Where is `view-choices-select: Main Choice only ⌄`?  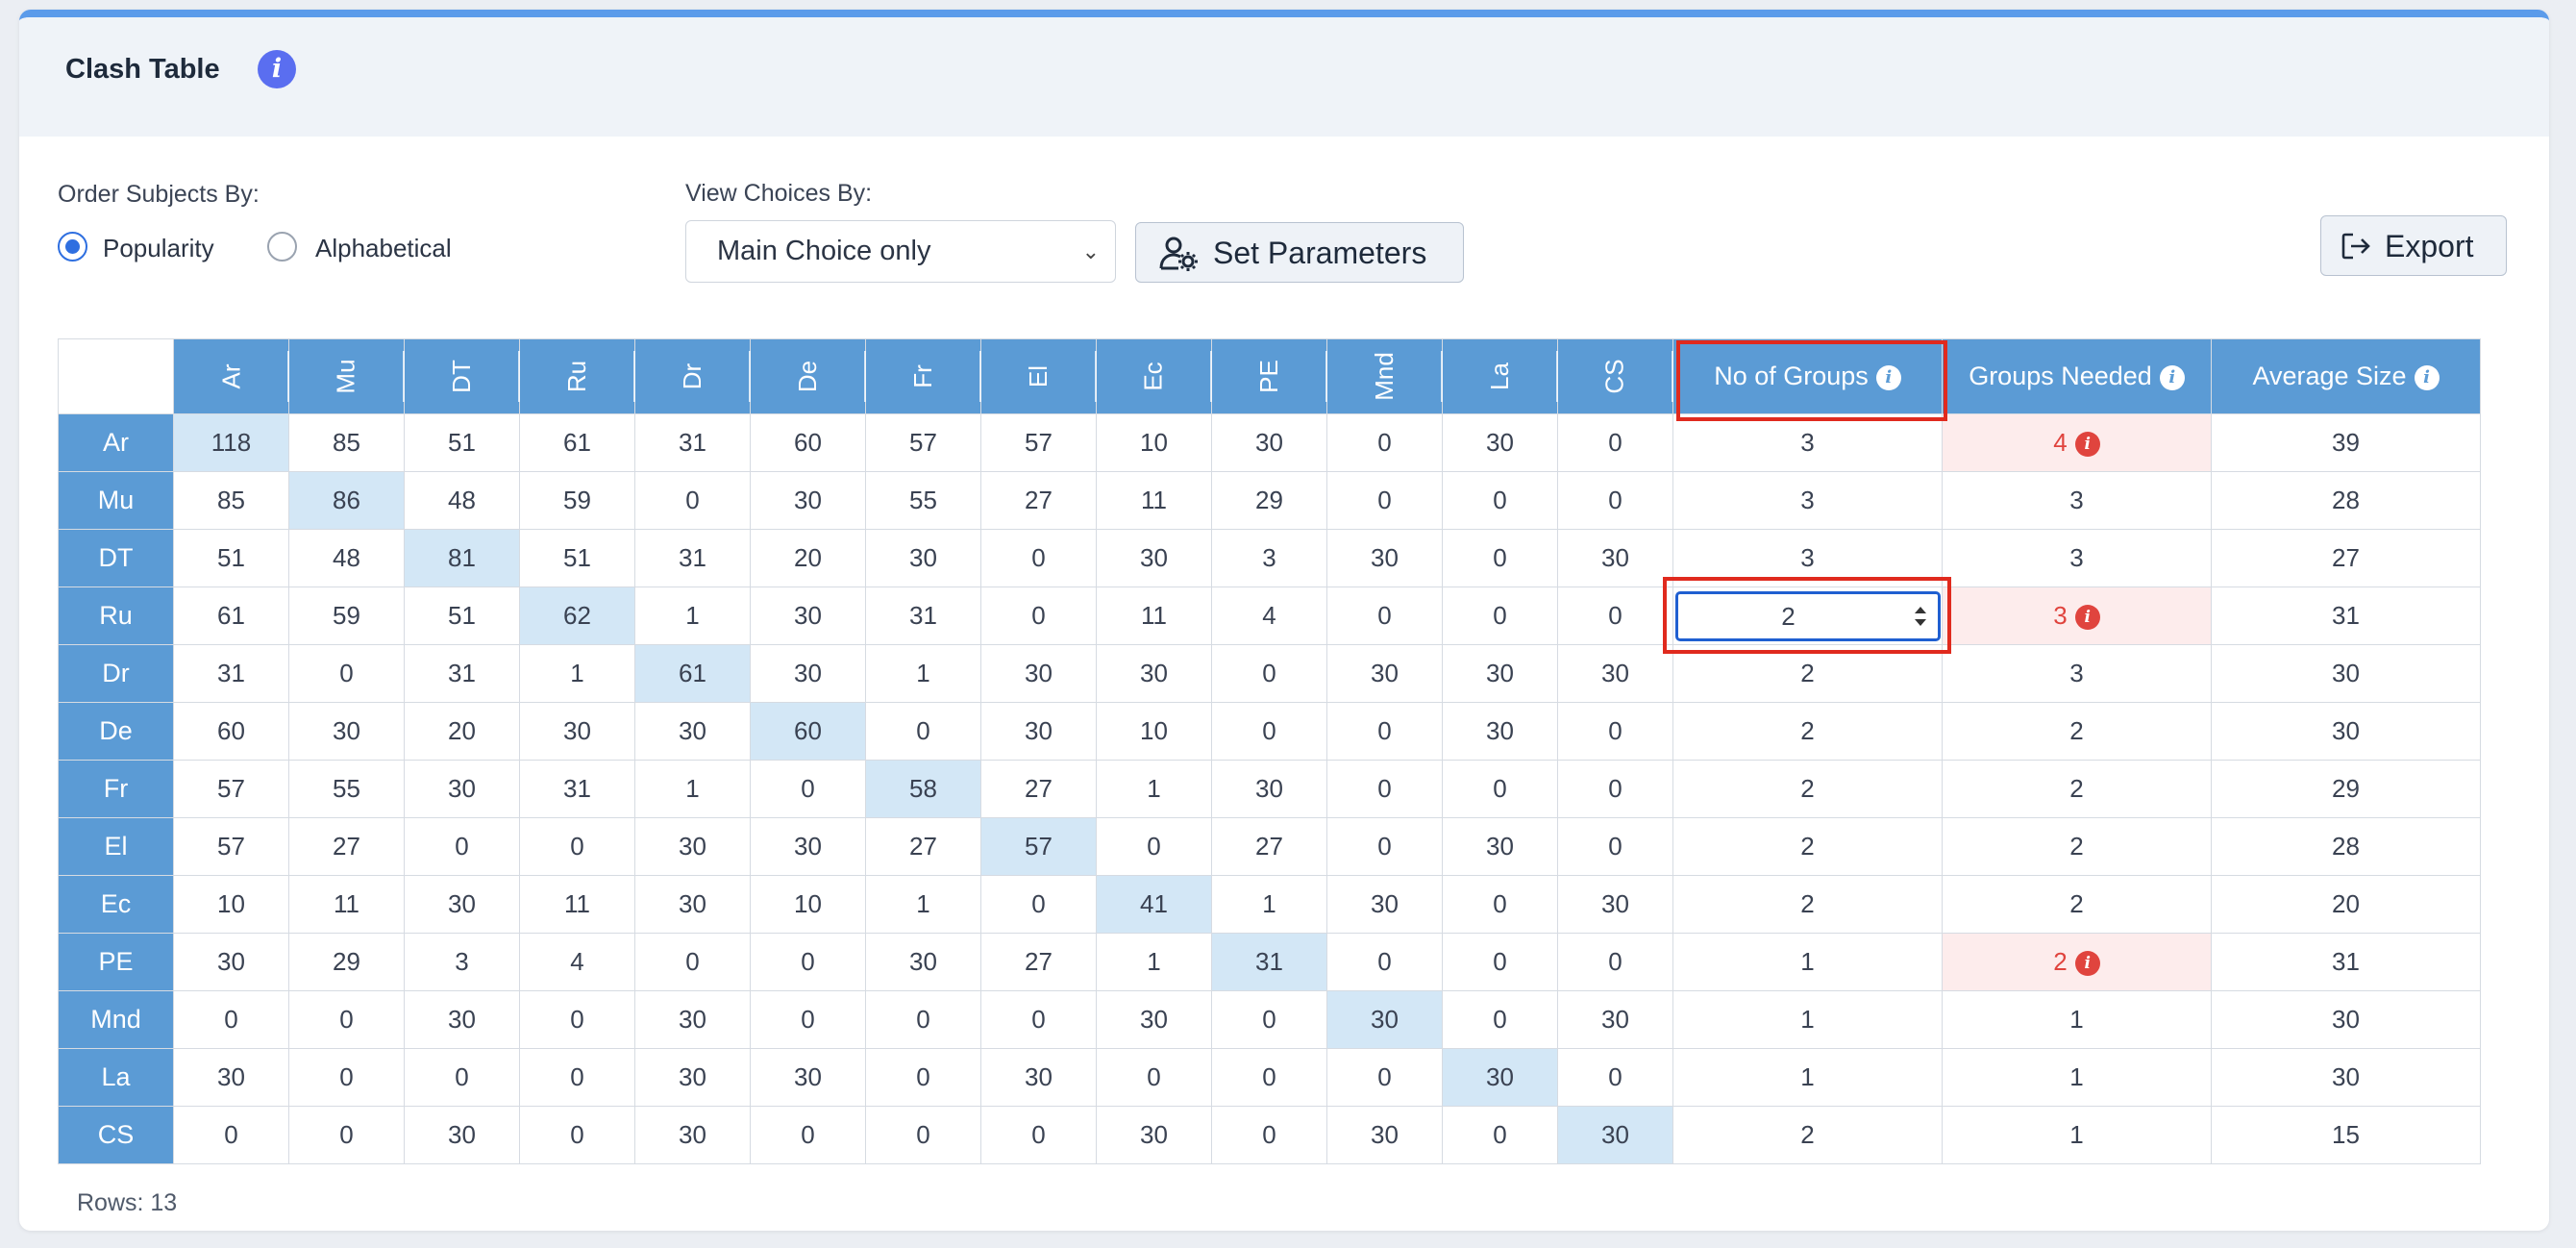 view-choices-select: Main Choice only ⌄ is located at coordinates (900, 252).